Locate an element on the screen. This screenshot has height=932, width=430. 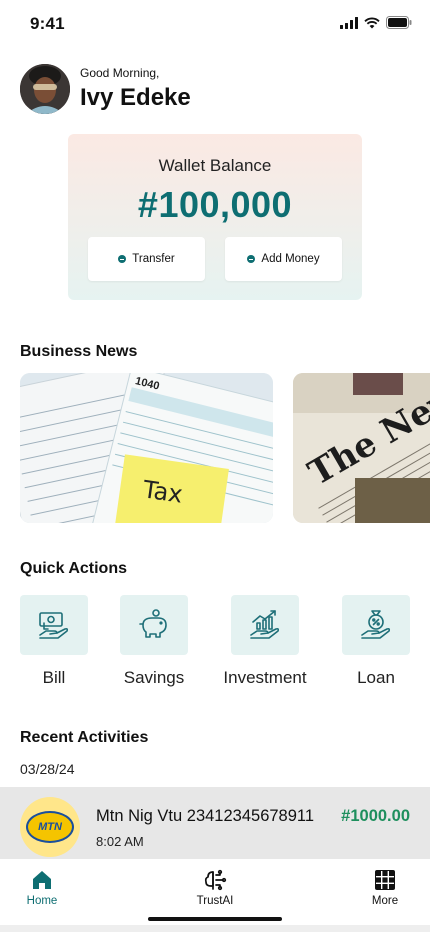
grid-icon is located at coordinates (385, 880).